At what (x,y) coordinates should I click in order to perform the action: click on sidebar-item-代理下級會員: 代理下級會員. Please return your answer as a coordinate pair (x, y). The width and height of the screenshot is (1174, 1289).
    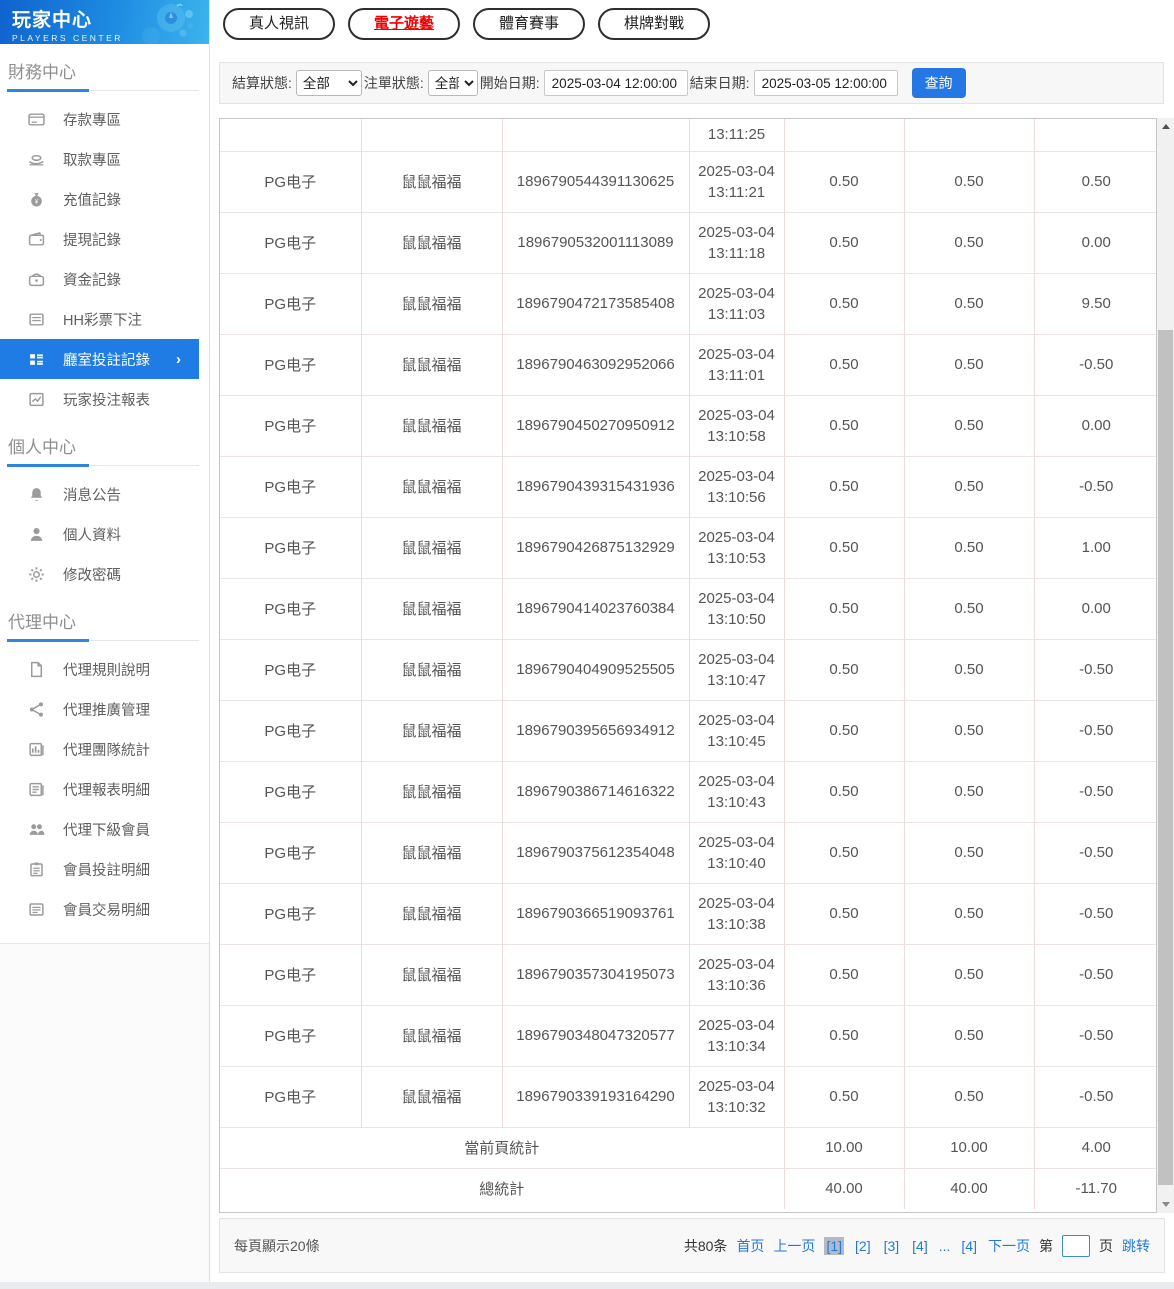
    Looking at the image, I should click on (99, 829).